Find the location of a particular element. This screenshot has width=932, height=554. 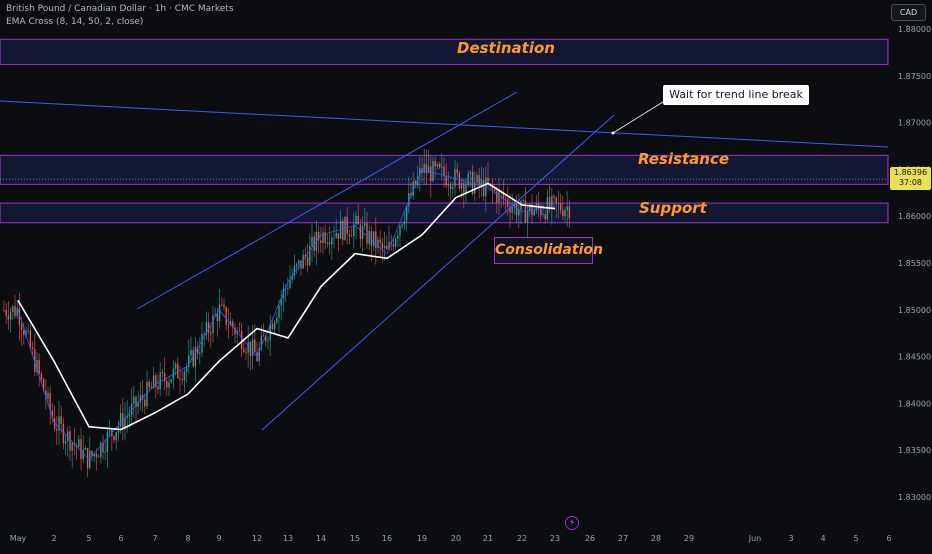

callout-note: Wait for trend line break is located at coordinates (736, 95).